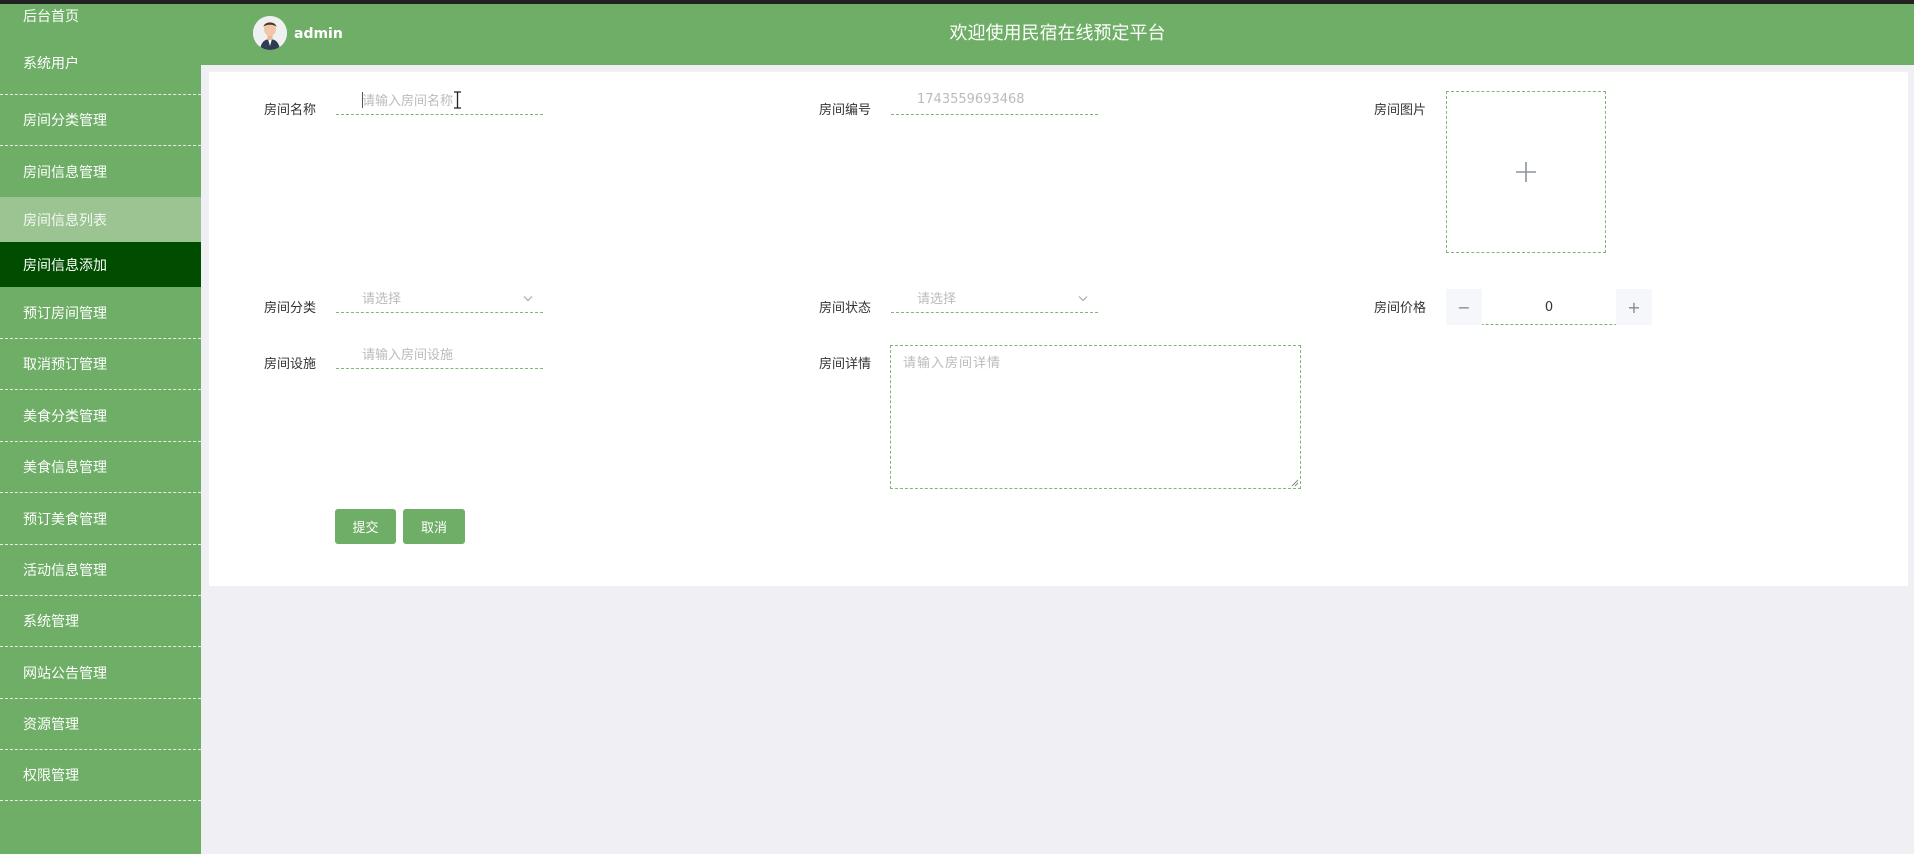  Describe the element at coordinates (100, 570) in the screenshot. I see `sidebar-item-activity-info: 活动信息管理` at that location.